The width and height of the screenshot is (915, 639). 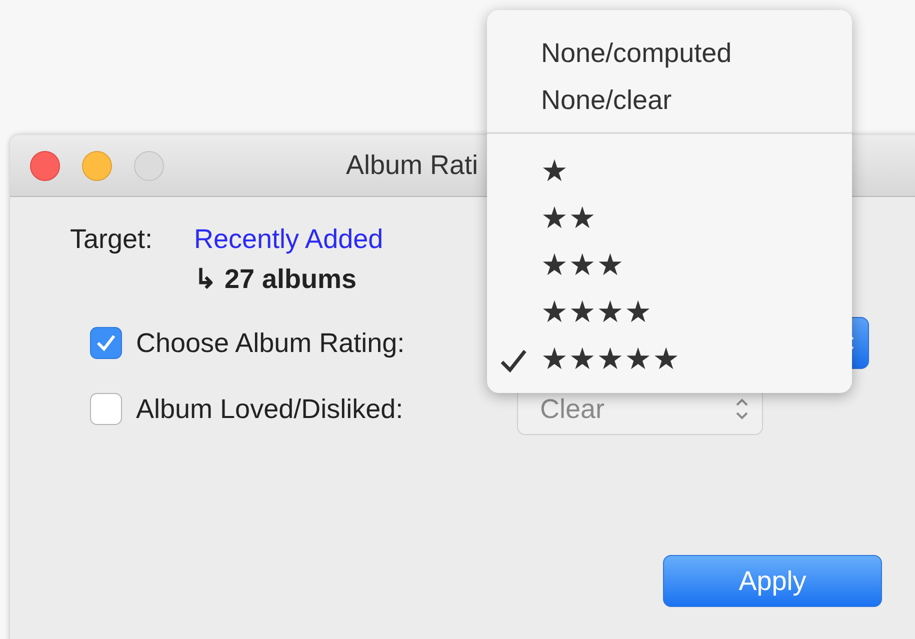 What do you see at coordinates (45, 165) in the screenshot?
I see `close-button` at bounding box center [45, 165].